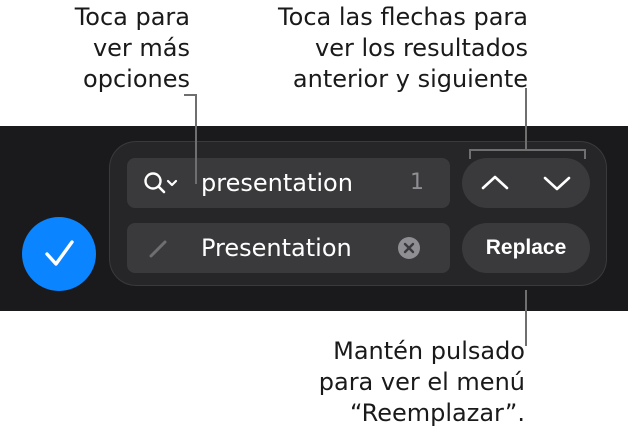 This screenshot has height=439, width=628. I want to click on replace-field: Presentation, so click(288, 248).